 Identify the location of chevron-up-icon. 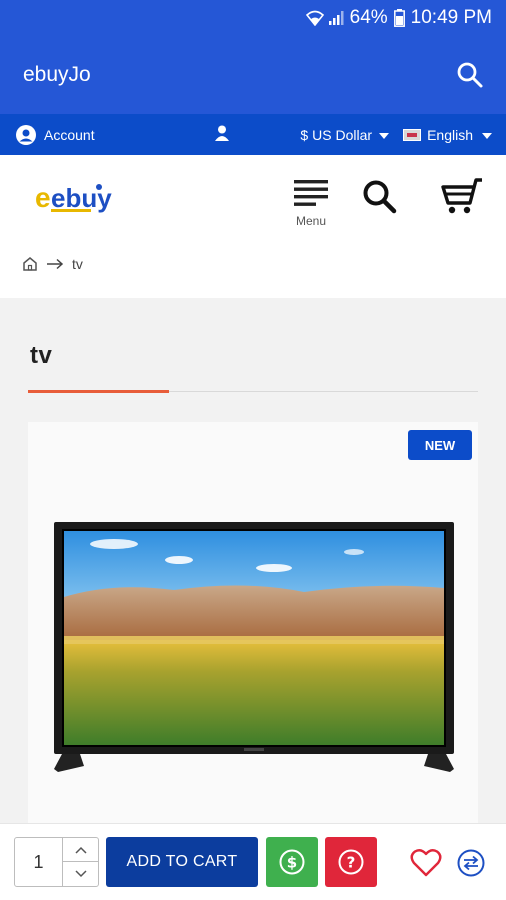
(80, 850).